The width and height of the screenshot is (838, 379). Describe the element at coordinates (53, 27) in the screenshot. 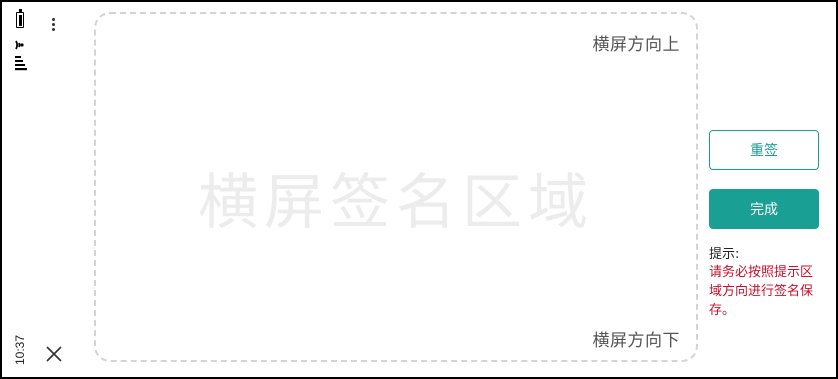

I see `more-vert-icon` at that location.